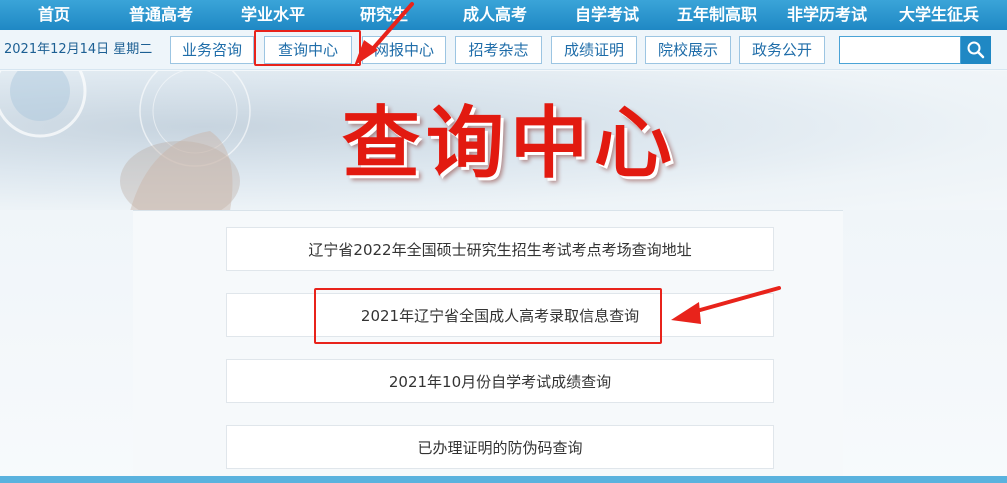 The height and width of the screenshot is (483, 1007). What do you see at coordinates (594, 50) in the screenshot?
I see `tab-score-certificate: 成绩证明` at bounding box center [594, 50].